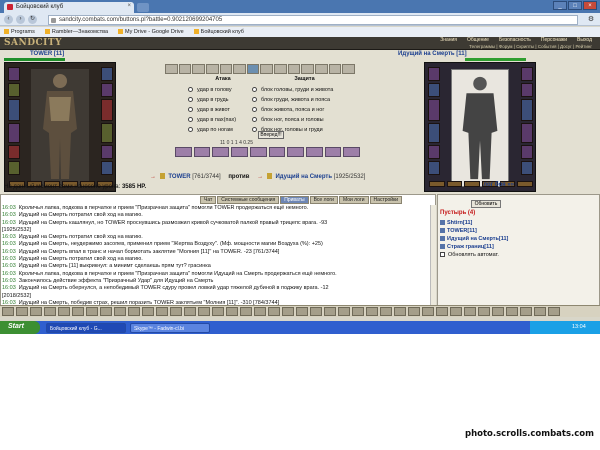 Image resolution: width=600 pixels, height=450 pixels. Describe the element at coordinates (303, 177) in the screenshot. I see `versus-enemy-name: Идущий на Смерть` at that location.